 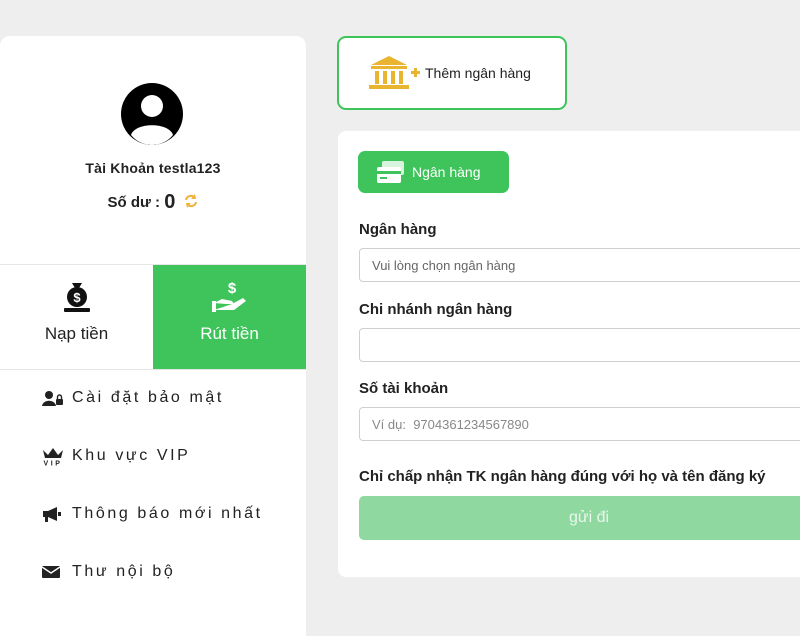 I want to click on add-bank-label: Thêm ngân hàng, so click(x=478, y=73).